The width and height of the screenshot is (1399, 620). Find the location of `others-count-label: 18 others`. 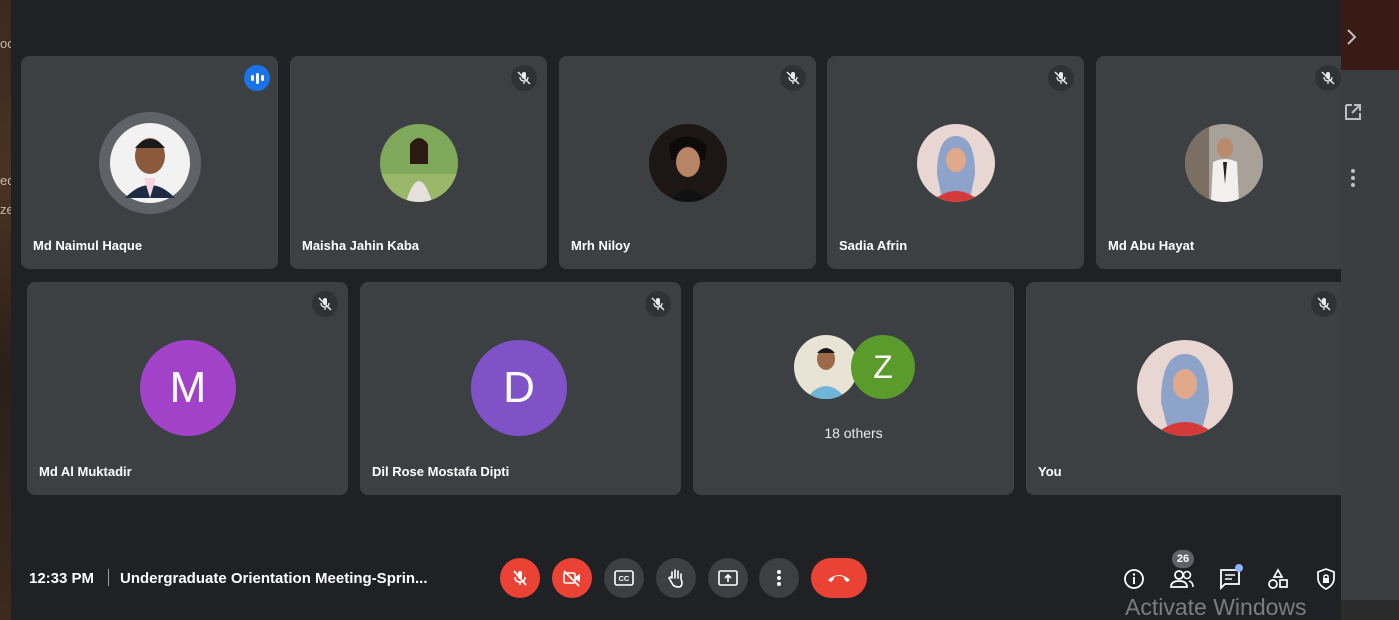

others-count-label: 18 others is located at coordinates (853, 433).